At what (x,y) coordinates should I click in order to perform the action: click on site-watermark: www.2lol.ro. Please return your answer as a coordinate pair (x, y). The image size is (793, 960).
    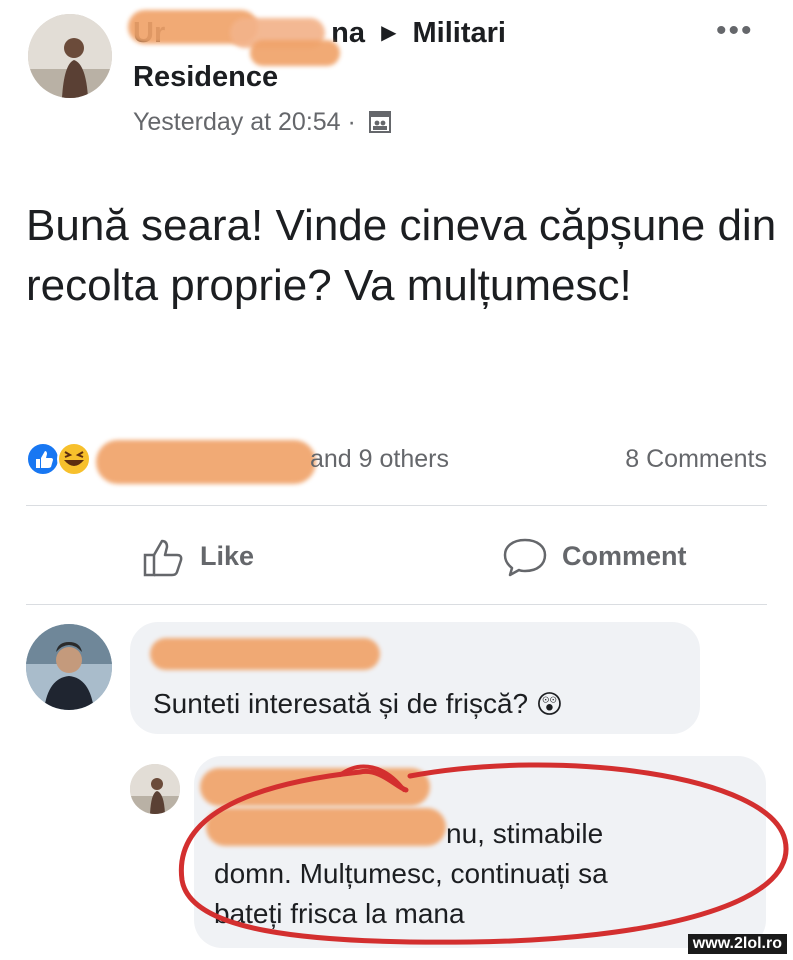
    Looking at the image, I should click on (737, 944).